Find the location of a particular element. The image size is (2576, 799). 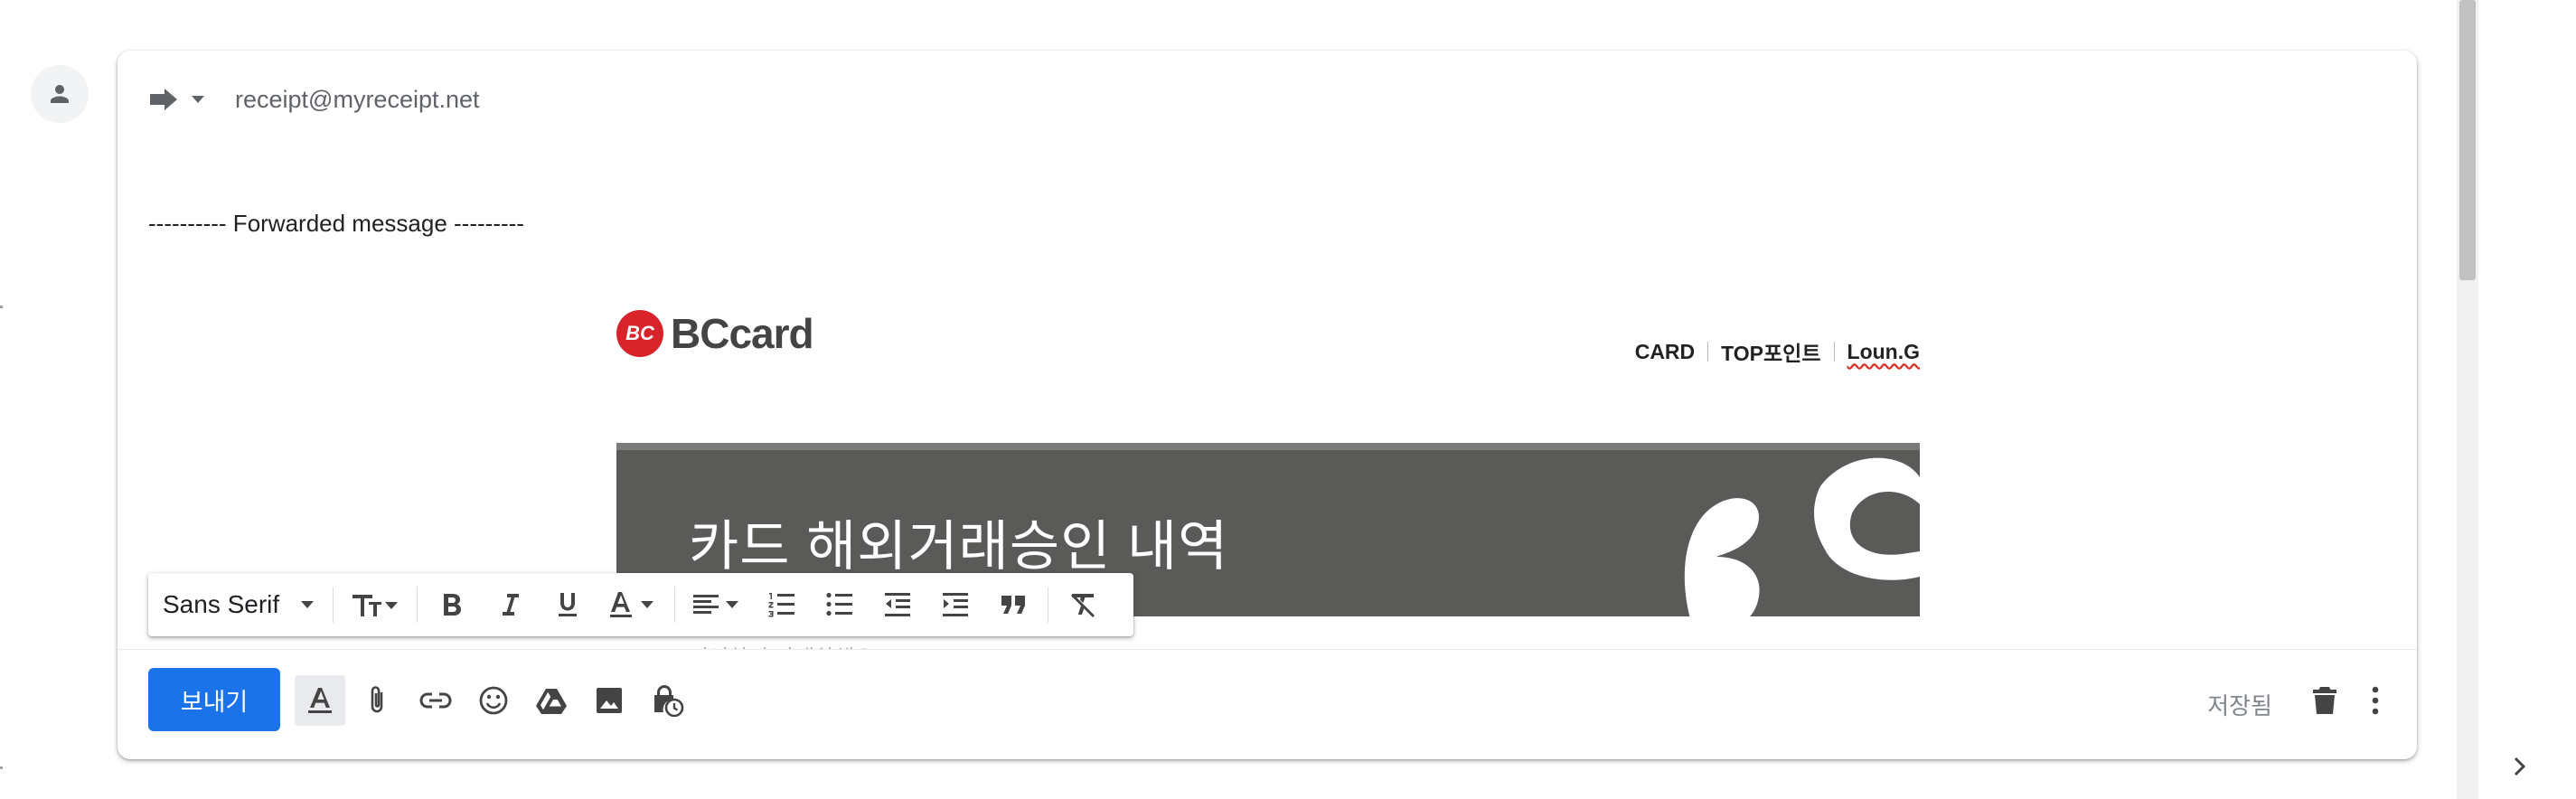

confidential-mode-button is located at coordinates (667, 700).